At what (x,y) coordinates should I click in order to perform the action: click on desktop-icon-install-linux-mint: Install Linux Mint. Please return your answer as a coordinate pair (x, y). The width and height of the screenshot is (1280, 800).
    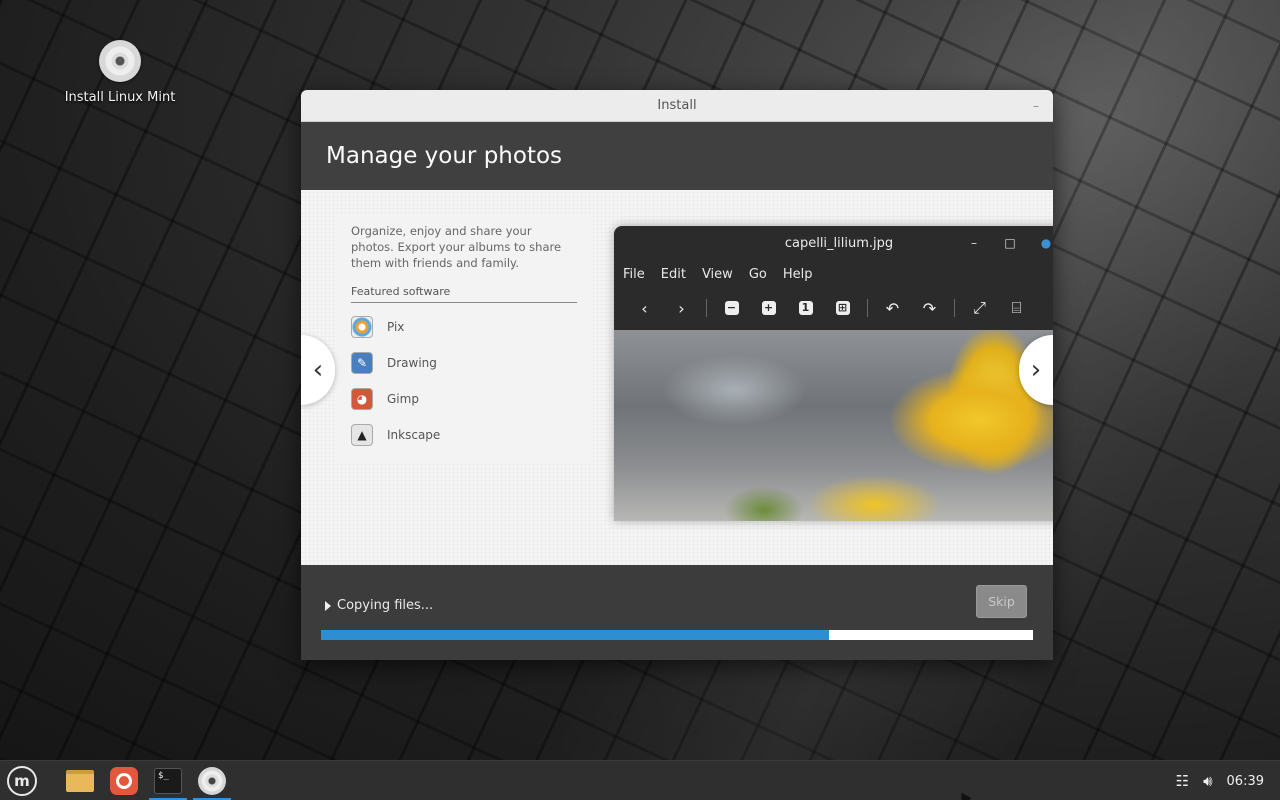
    Looking at the image, I should click on (120, 72).